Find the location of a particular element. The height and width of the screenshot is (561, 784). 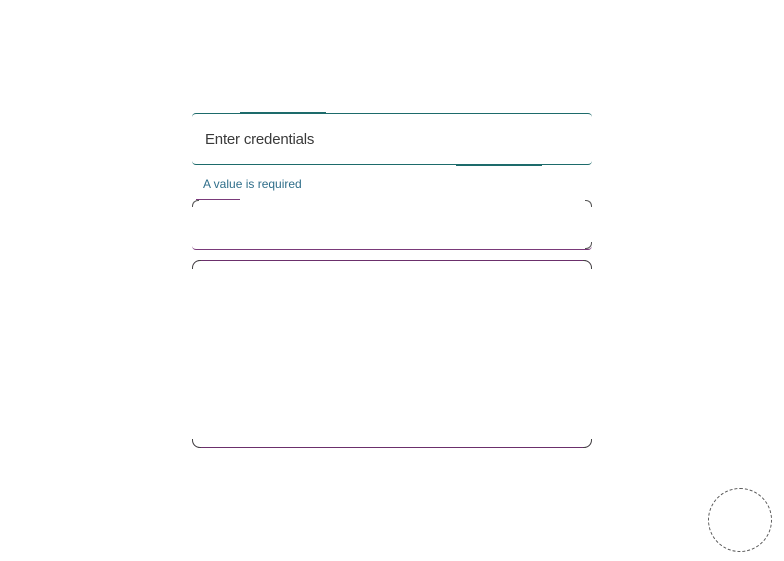

circle-button-icon is located at coordinates (740, 520).